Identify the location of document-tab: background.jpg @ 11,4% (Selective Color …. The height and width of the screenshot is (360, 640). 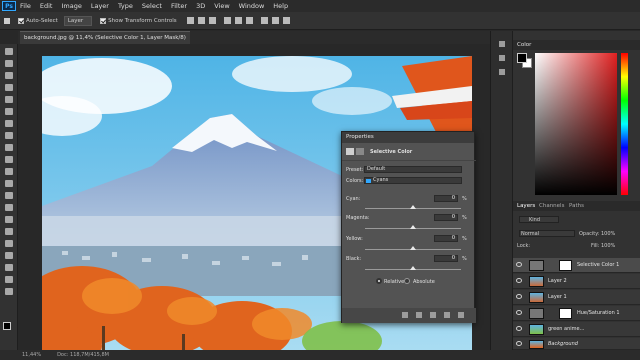
(105, 42).